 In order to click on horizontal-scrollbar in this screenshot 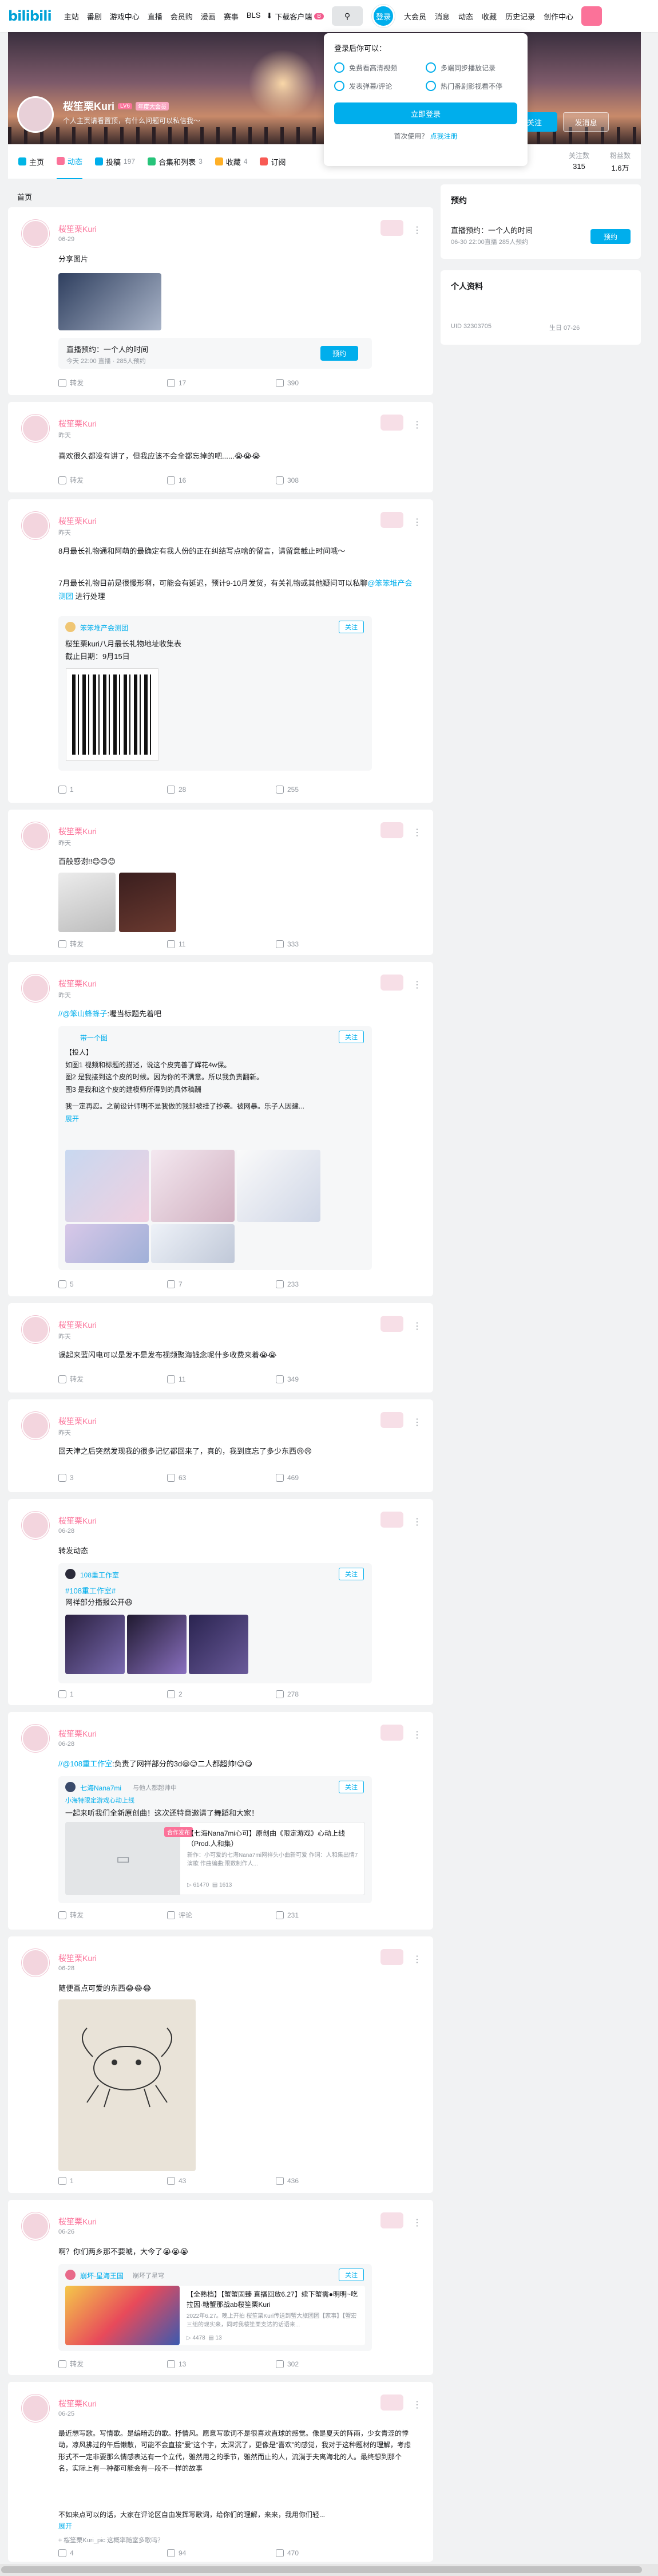, I will do `click(329, 2570)`.